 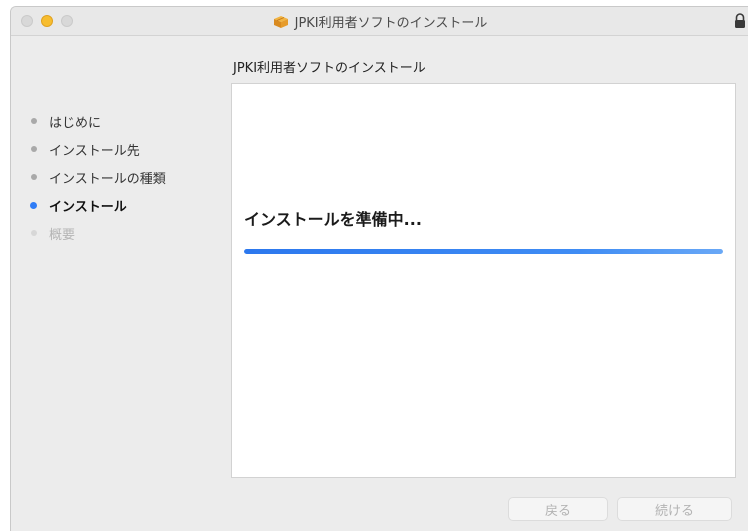 What do you see at coordinates (94, 151) in the screenshot?
I see `step-label: インストール先` at bounding box center [94, 151].